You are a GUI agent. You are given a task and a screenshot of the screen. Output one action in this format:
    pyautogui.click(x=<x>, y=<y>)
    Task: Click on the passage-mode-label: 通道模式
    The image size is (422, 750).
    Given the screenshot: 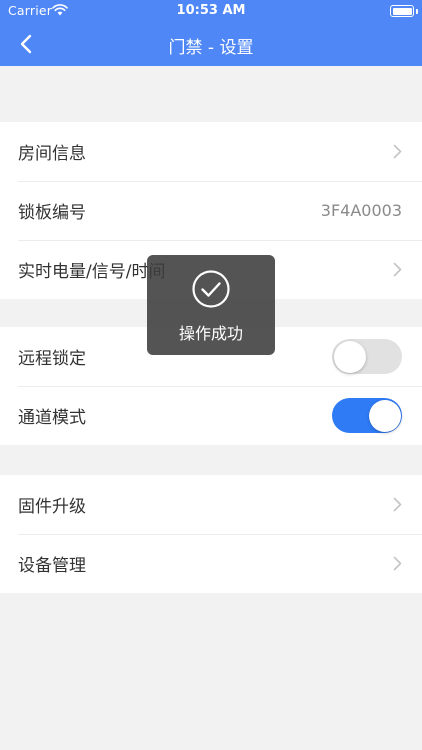 What is the action you would take?
    pyautogui.click(x=52, y=418)
    